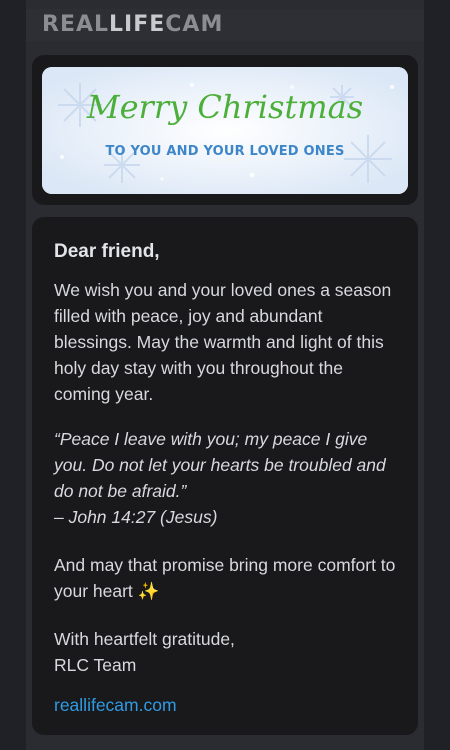 The height and width of the screenshot is (750, 450). Describe the element at coordinates (137, 24) in the screenshot. I see `logo-part-life: LIFE` at that location.